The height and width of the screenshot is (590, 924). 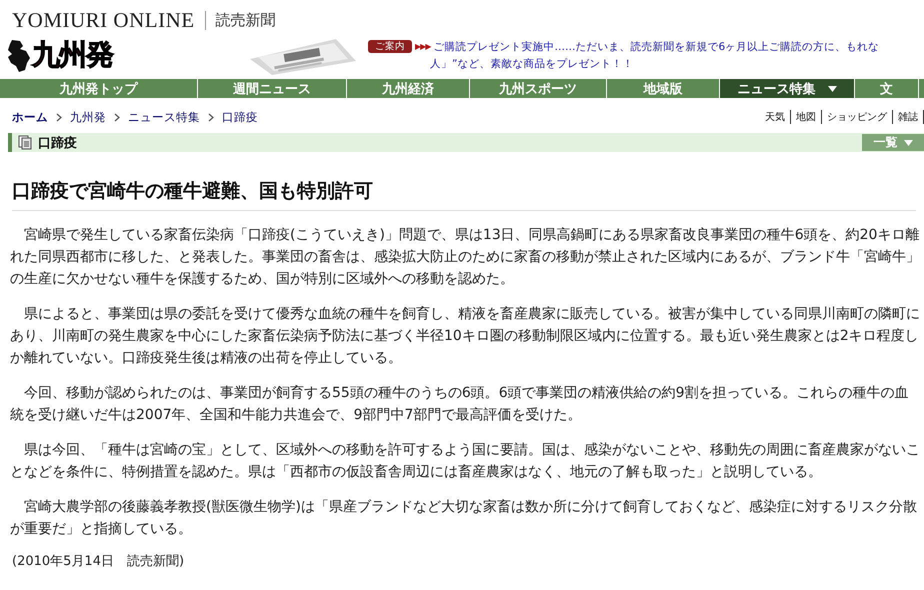 I want to click on newspaper-name: 読売新聞, so click(x=240, y=20).